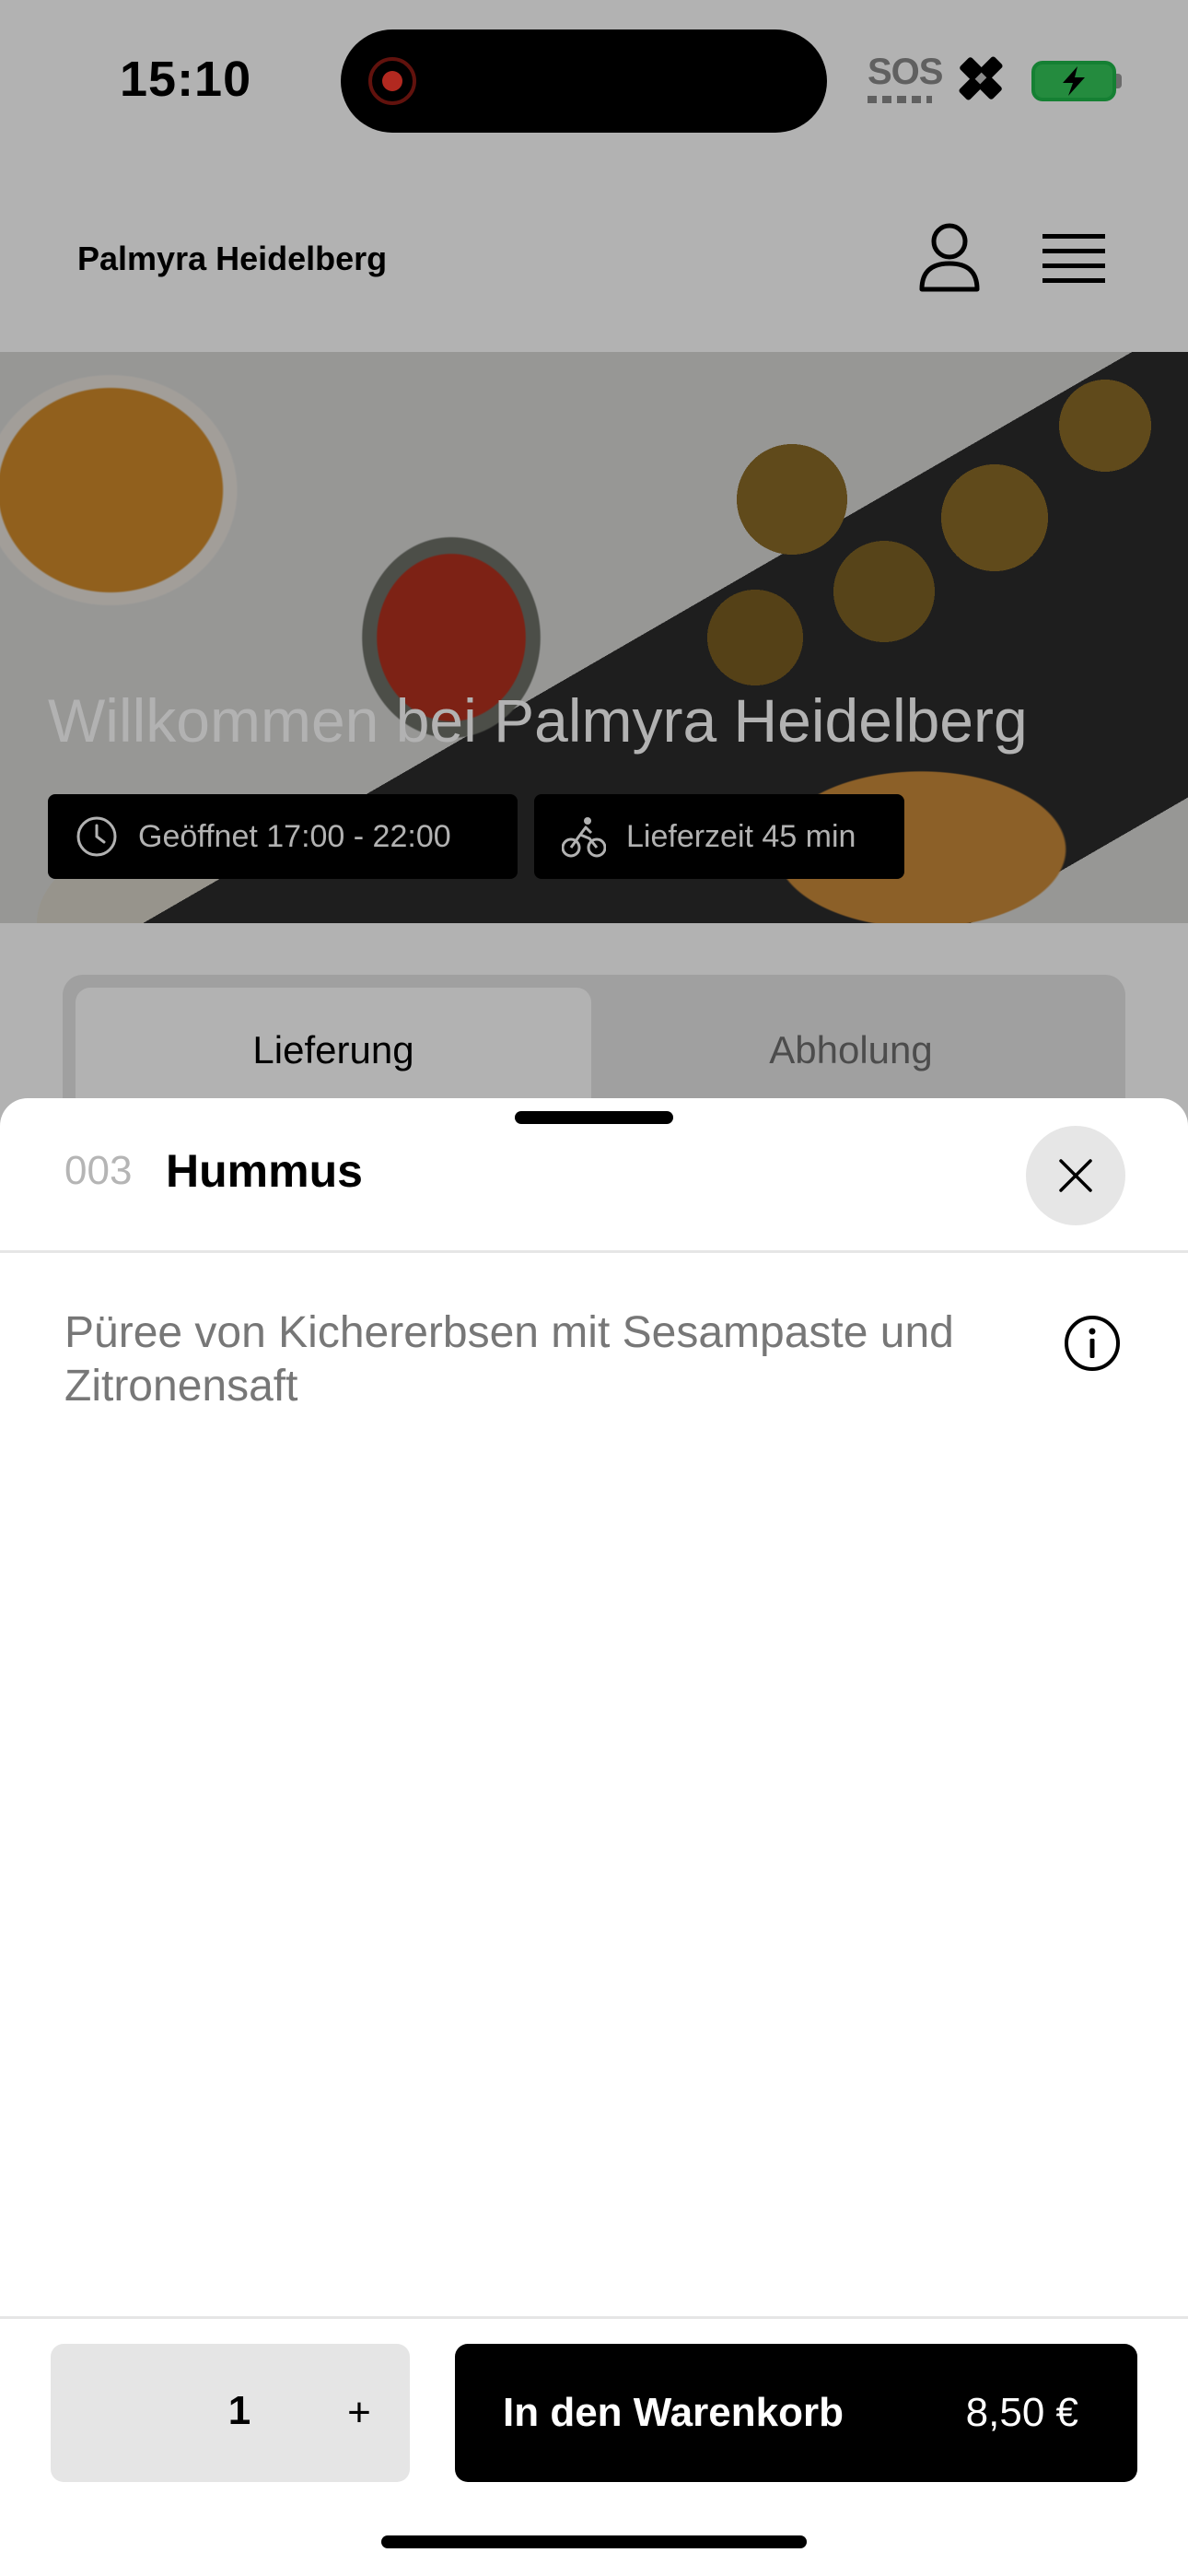  What do you see at coordinates (594, 2541) in the screenshot?
I see `home-indicator` at bounding box center [594, 2541].